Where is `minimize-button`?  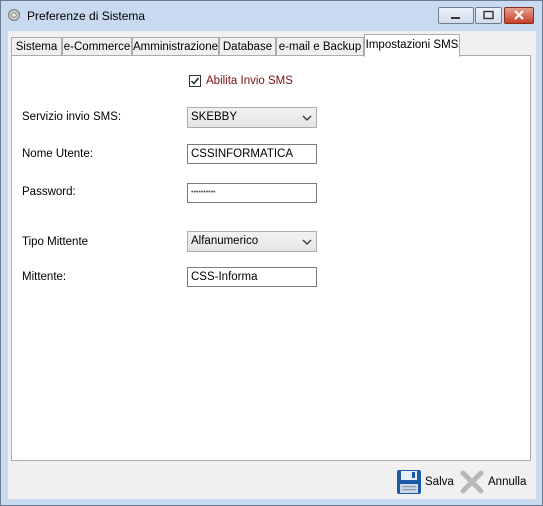 minimize-button is located at coordinates (456, 15).